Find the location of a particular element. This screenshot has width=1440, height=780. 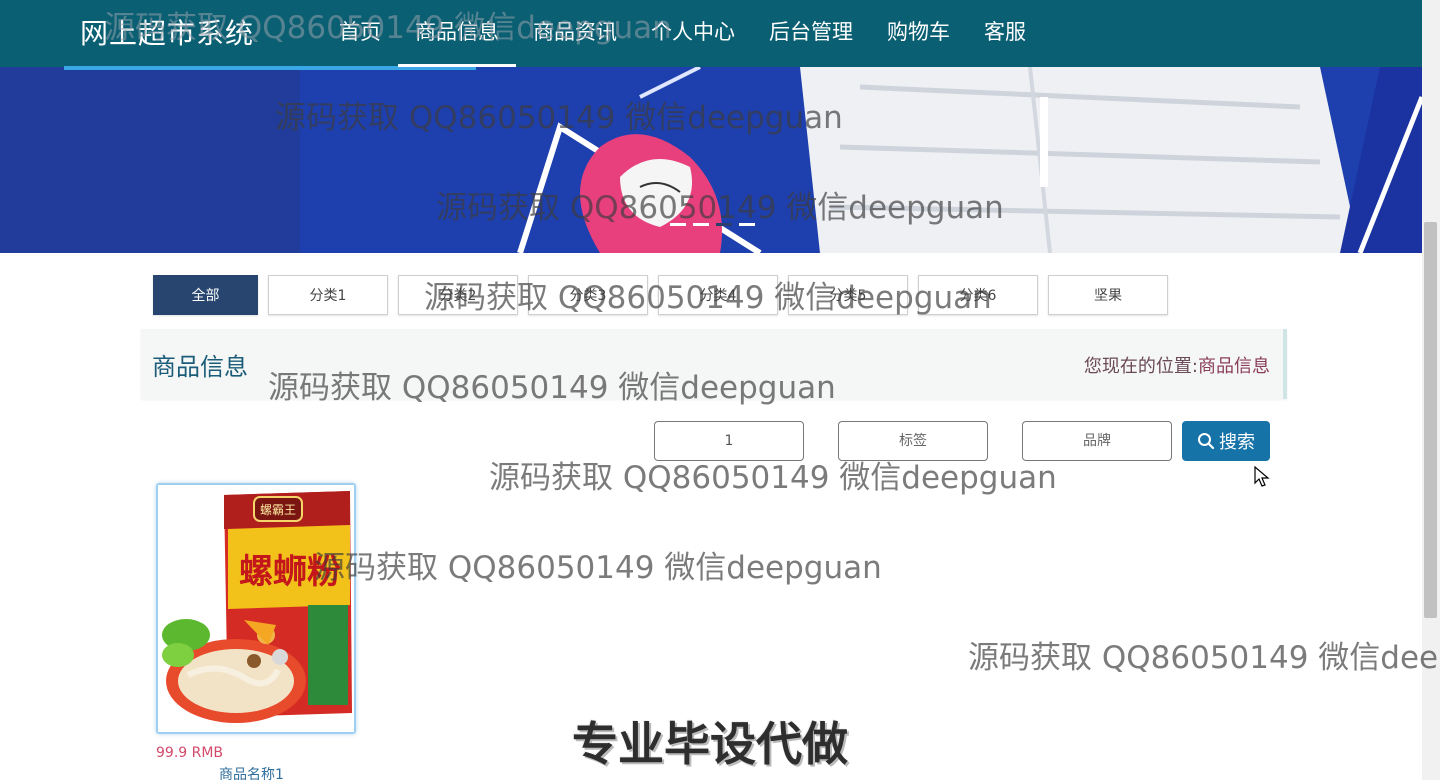

category-filter: 全部 分类1 分类2 分类3 分类4 分类5 分类6 坚果 is located at coordinates (665, 295).